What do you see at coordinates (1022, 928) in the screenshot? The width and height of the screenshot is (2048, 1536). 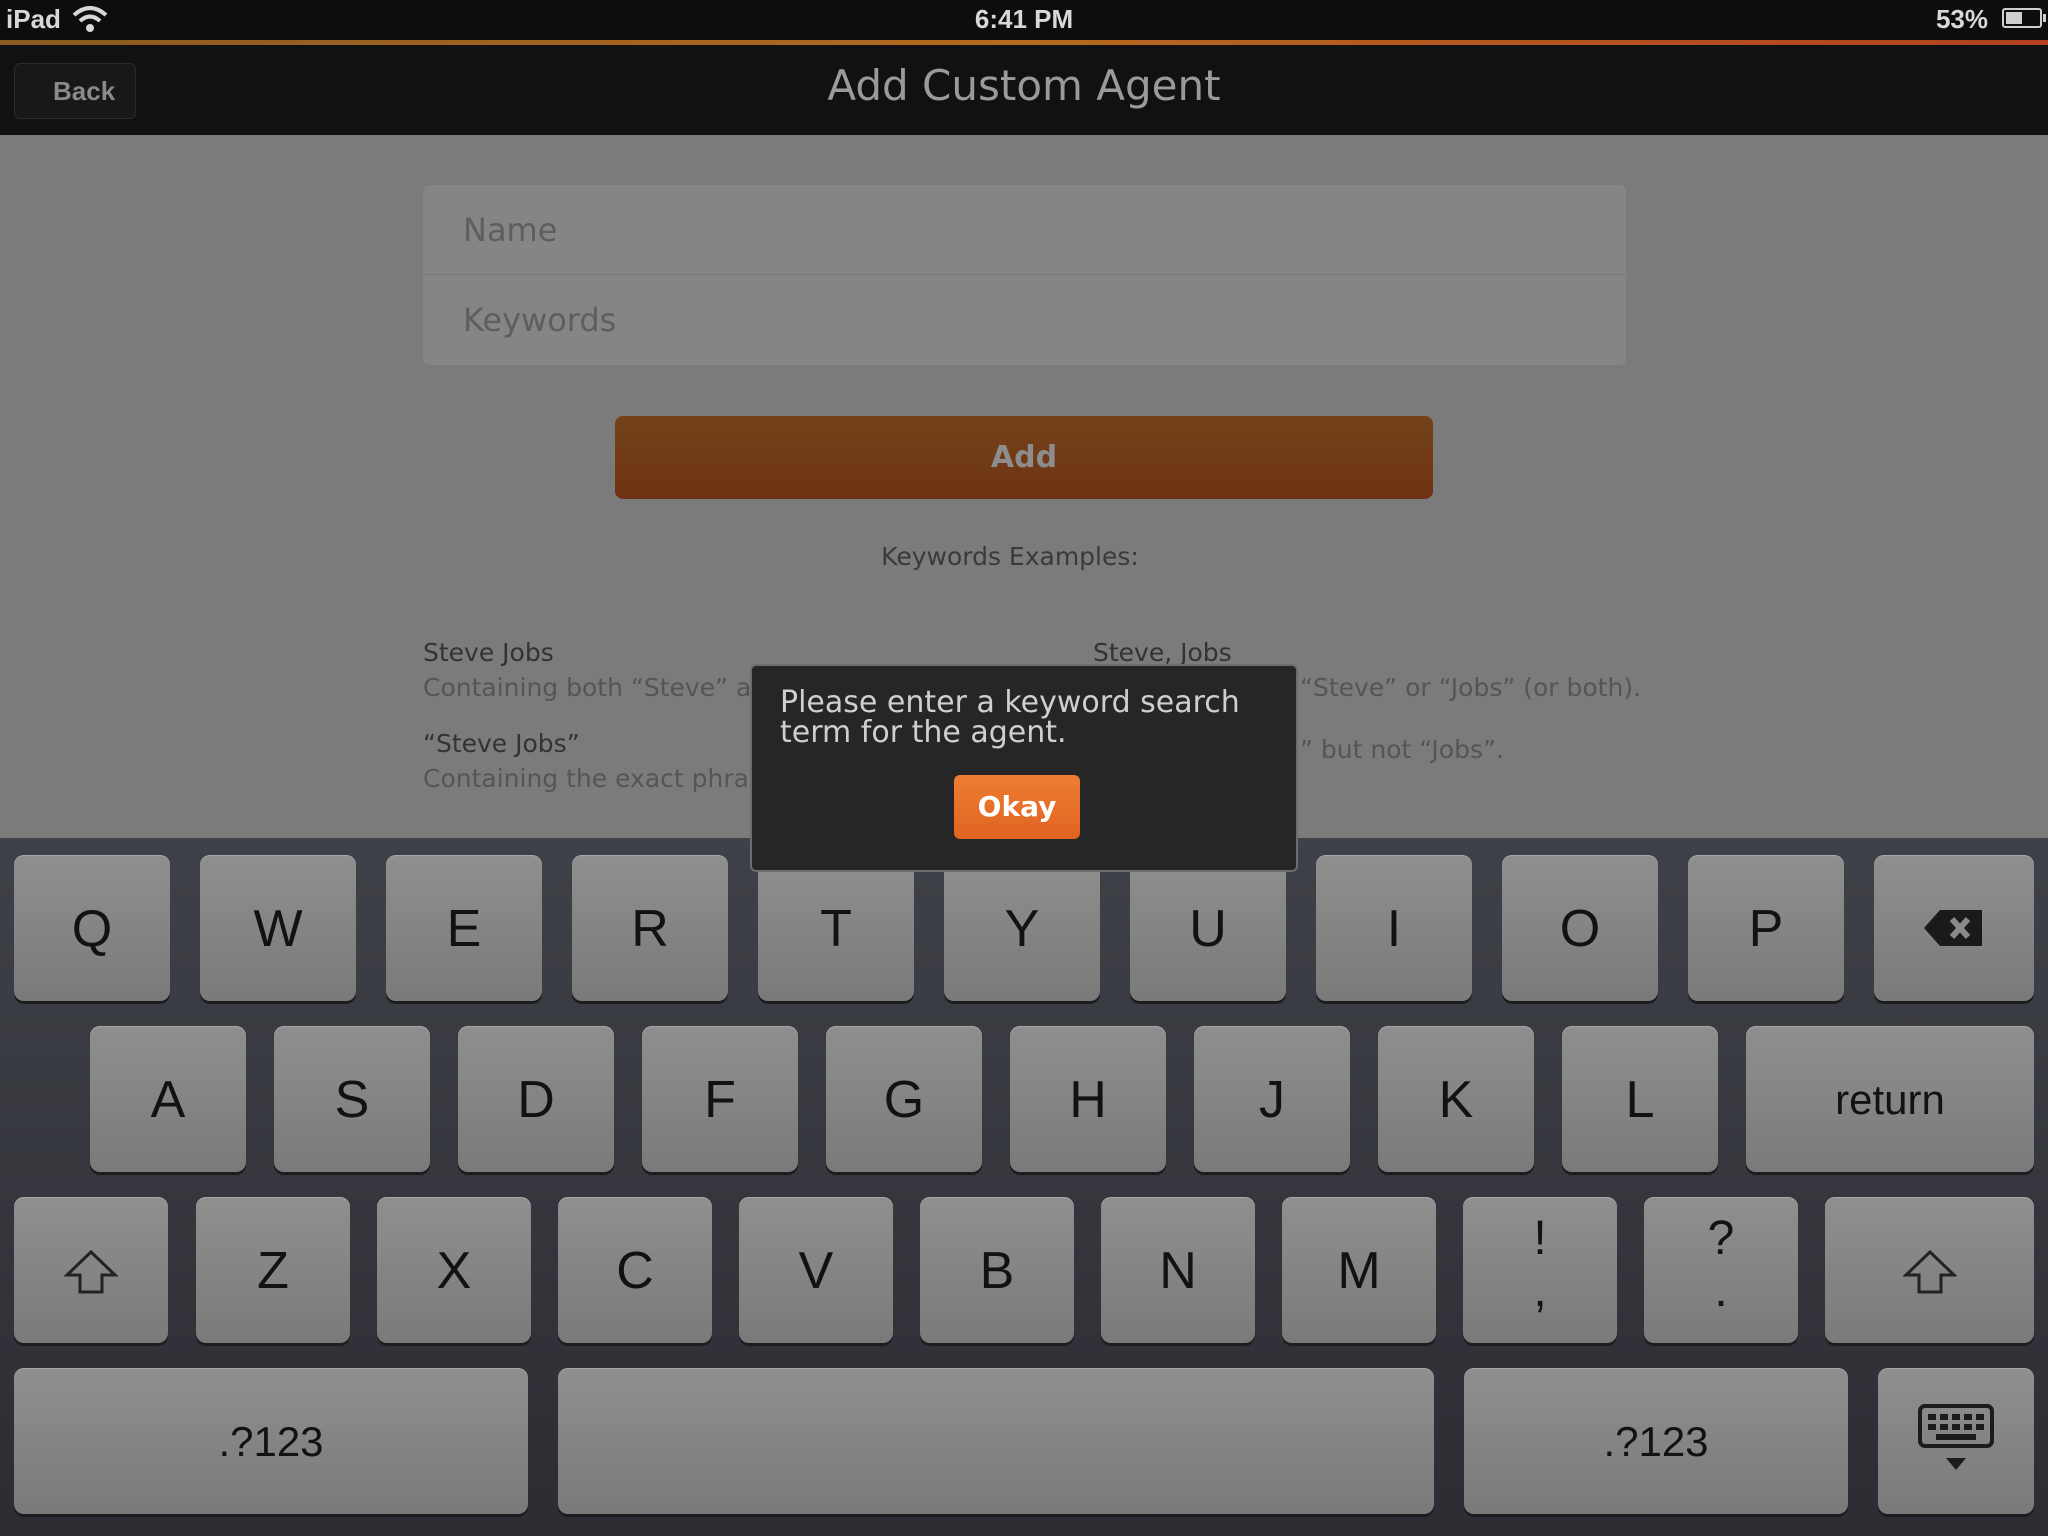 I see `key: Y` at bounding box center [1022, 928].